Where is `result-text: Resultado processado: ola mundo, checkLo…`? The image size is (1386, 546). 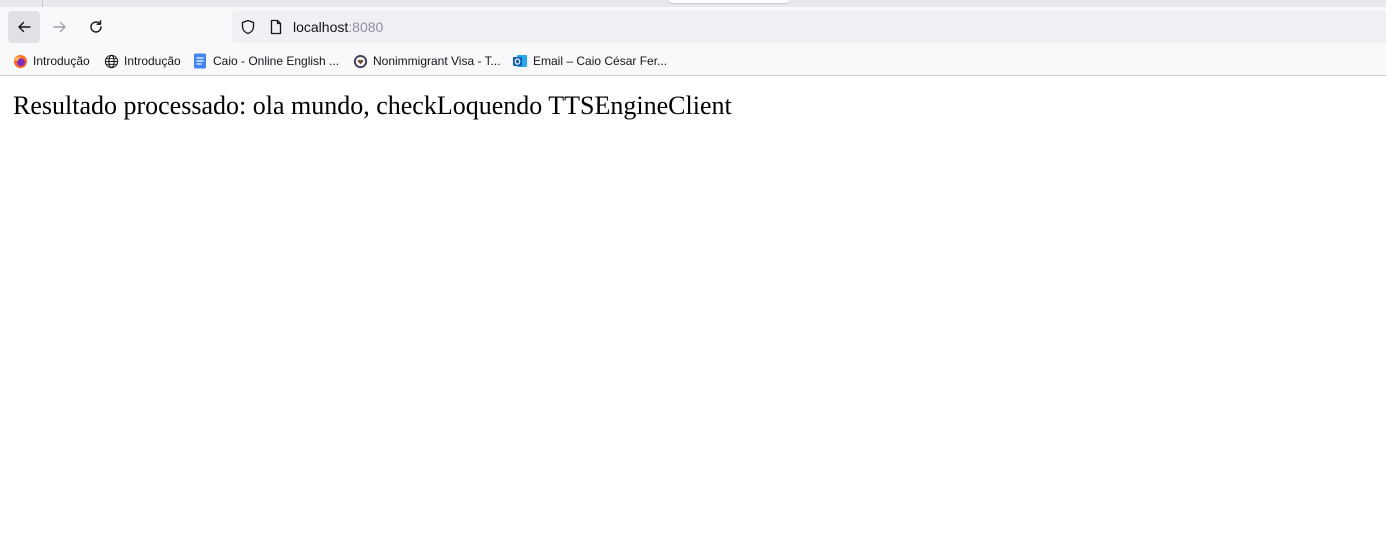 result-text: Resultado processado: ola mundo, checkLo… is located at coordinates (372, 105).